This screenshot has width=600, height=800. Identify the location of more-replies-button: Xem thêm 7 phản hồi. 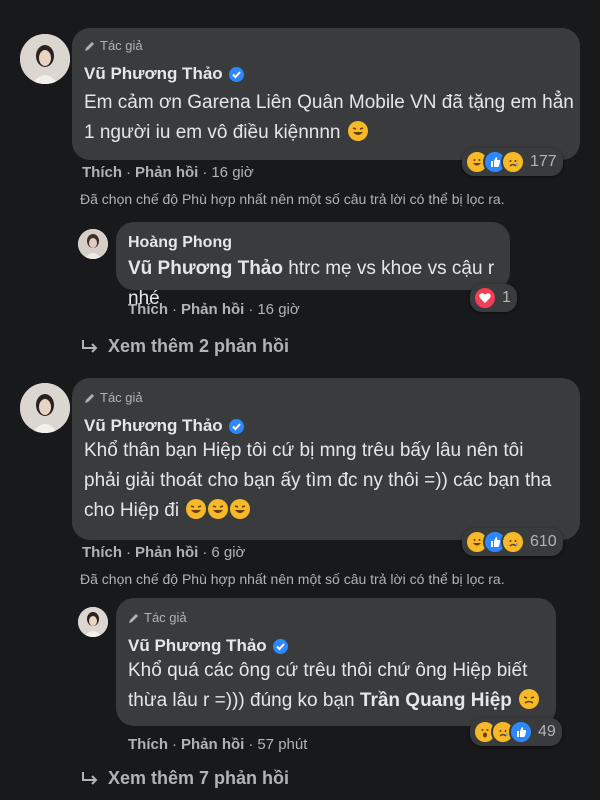
(184, 778).